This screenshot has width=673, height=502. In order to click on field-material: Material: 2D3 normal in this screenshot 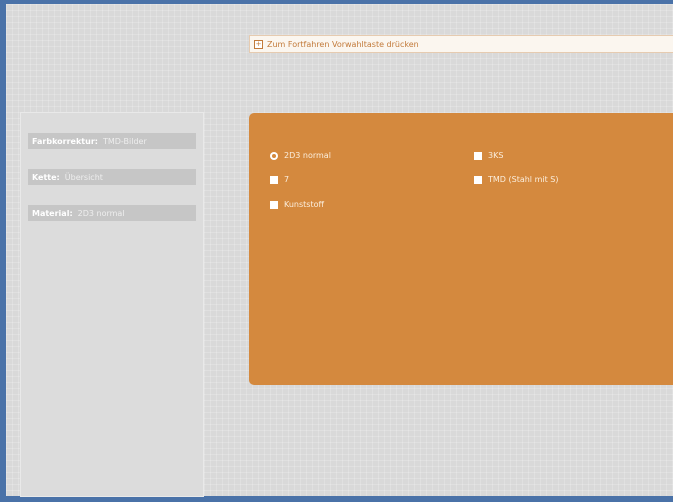, I will do `click(112, 213)`.